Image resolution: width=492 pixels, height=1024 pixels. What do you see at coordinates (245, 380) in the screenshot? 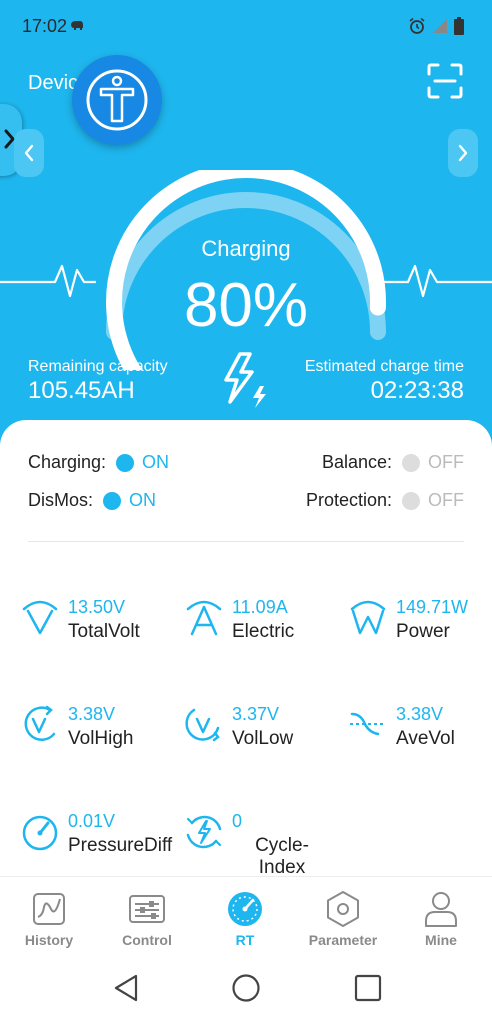
I see `charging-bolt-icon` at bounding box center [245, 380].